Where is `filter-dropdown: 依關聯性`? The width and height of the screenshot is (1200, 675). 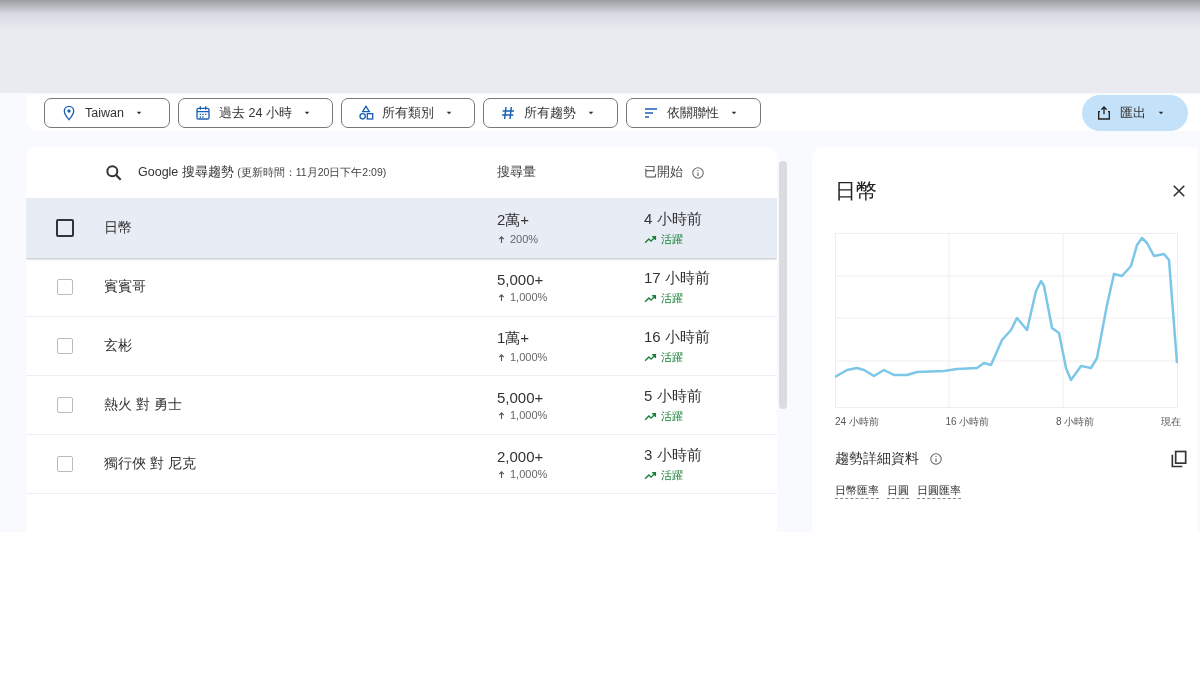
filter-dropdown: 依關聯性 is located at coordinates (693, 113).